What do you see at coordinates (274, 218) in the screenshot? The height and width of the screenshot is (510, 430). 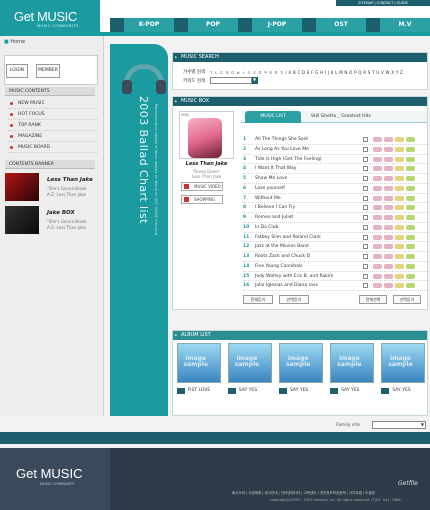 I see `track-title: Romeo and Juliet` at bounding box center [274, 218].